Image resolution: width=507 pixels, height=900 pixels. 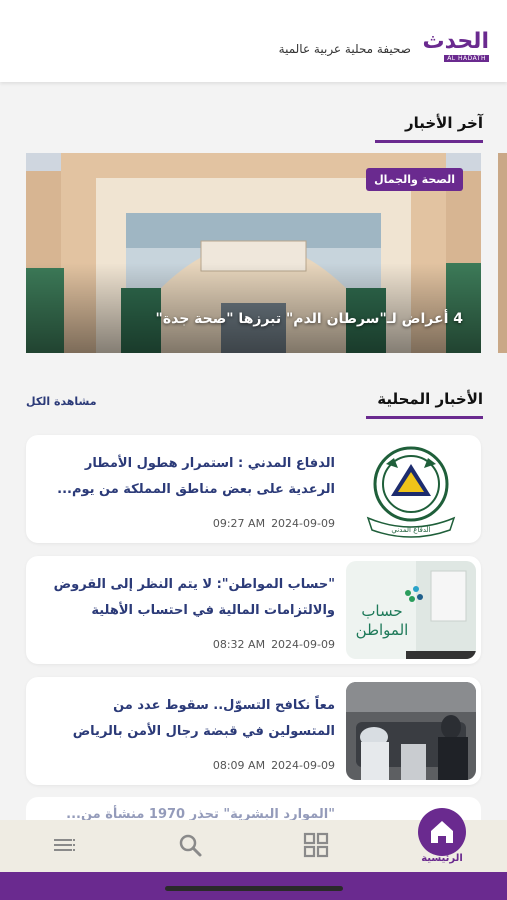 What do you see at coordinates (430, 399) in the screenshot?
I see `local-news-title: الأخبار المحلية` at bounding box center [430, 399].